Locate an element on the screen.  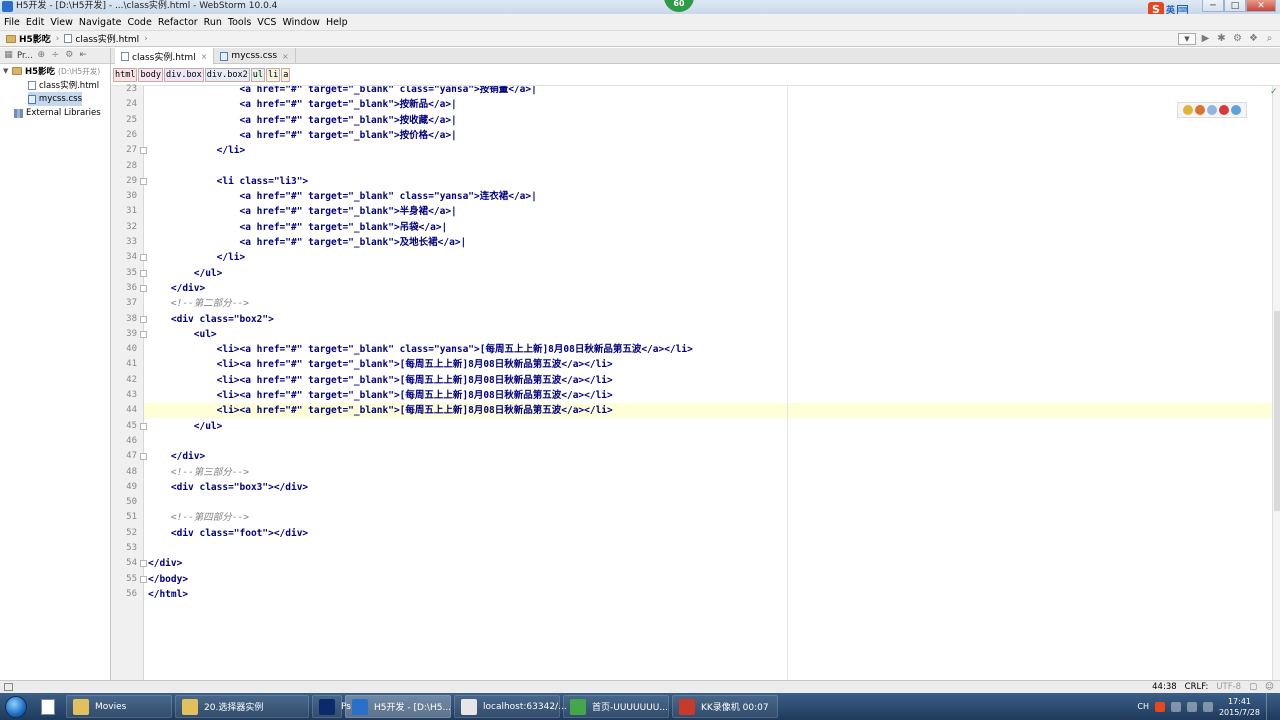
maximize-button: □ is located at coordinates (1235, 6).